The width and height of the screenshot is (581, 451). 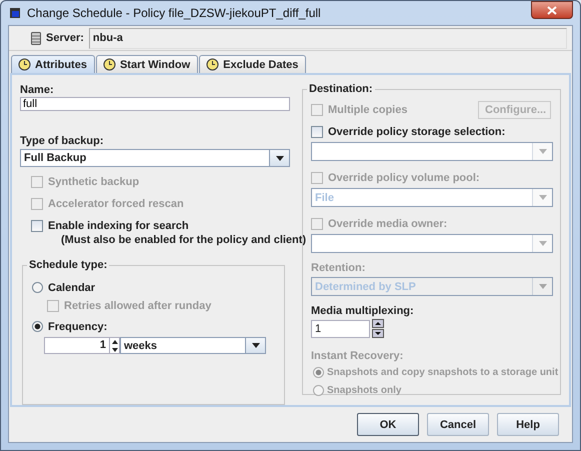 What do you see at coordinates (193, 345) in the screenshot?
I see `unit-dropdown: weeks` at bounding box center [193, 345].